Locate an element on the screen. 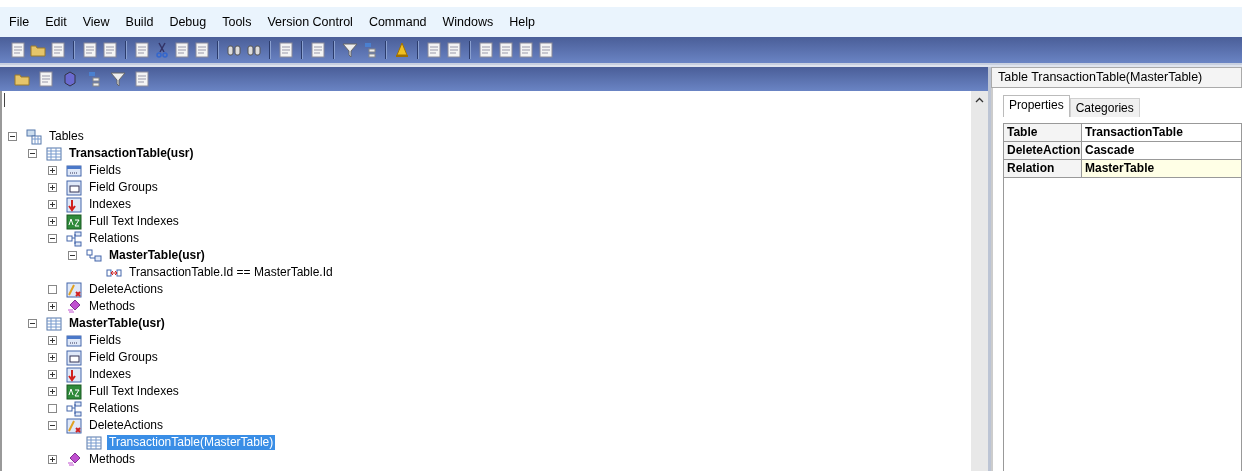  menu-item: Windows is located at coordinates (468, 22).